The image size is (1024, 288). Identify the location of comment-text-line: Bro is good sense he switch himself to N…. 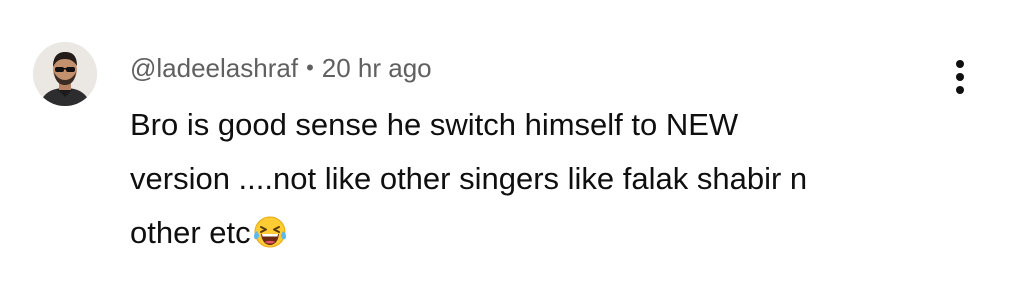
(434, 124).